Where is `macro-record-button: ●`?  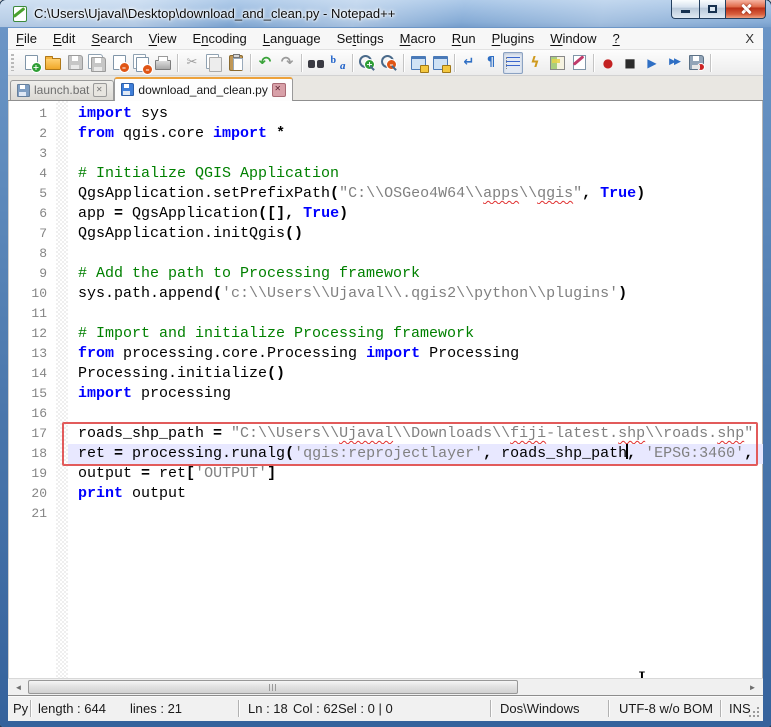 macro-record-button: ● is located at coordinates (608, 63).